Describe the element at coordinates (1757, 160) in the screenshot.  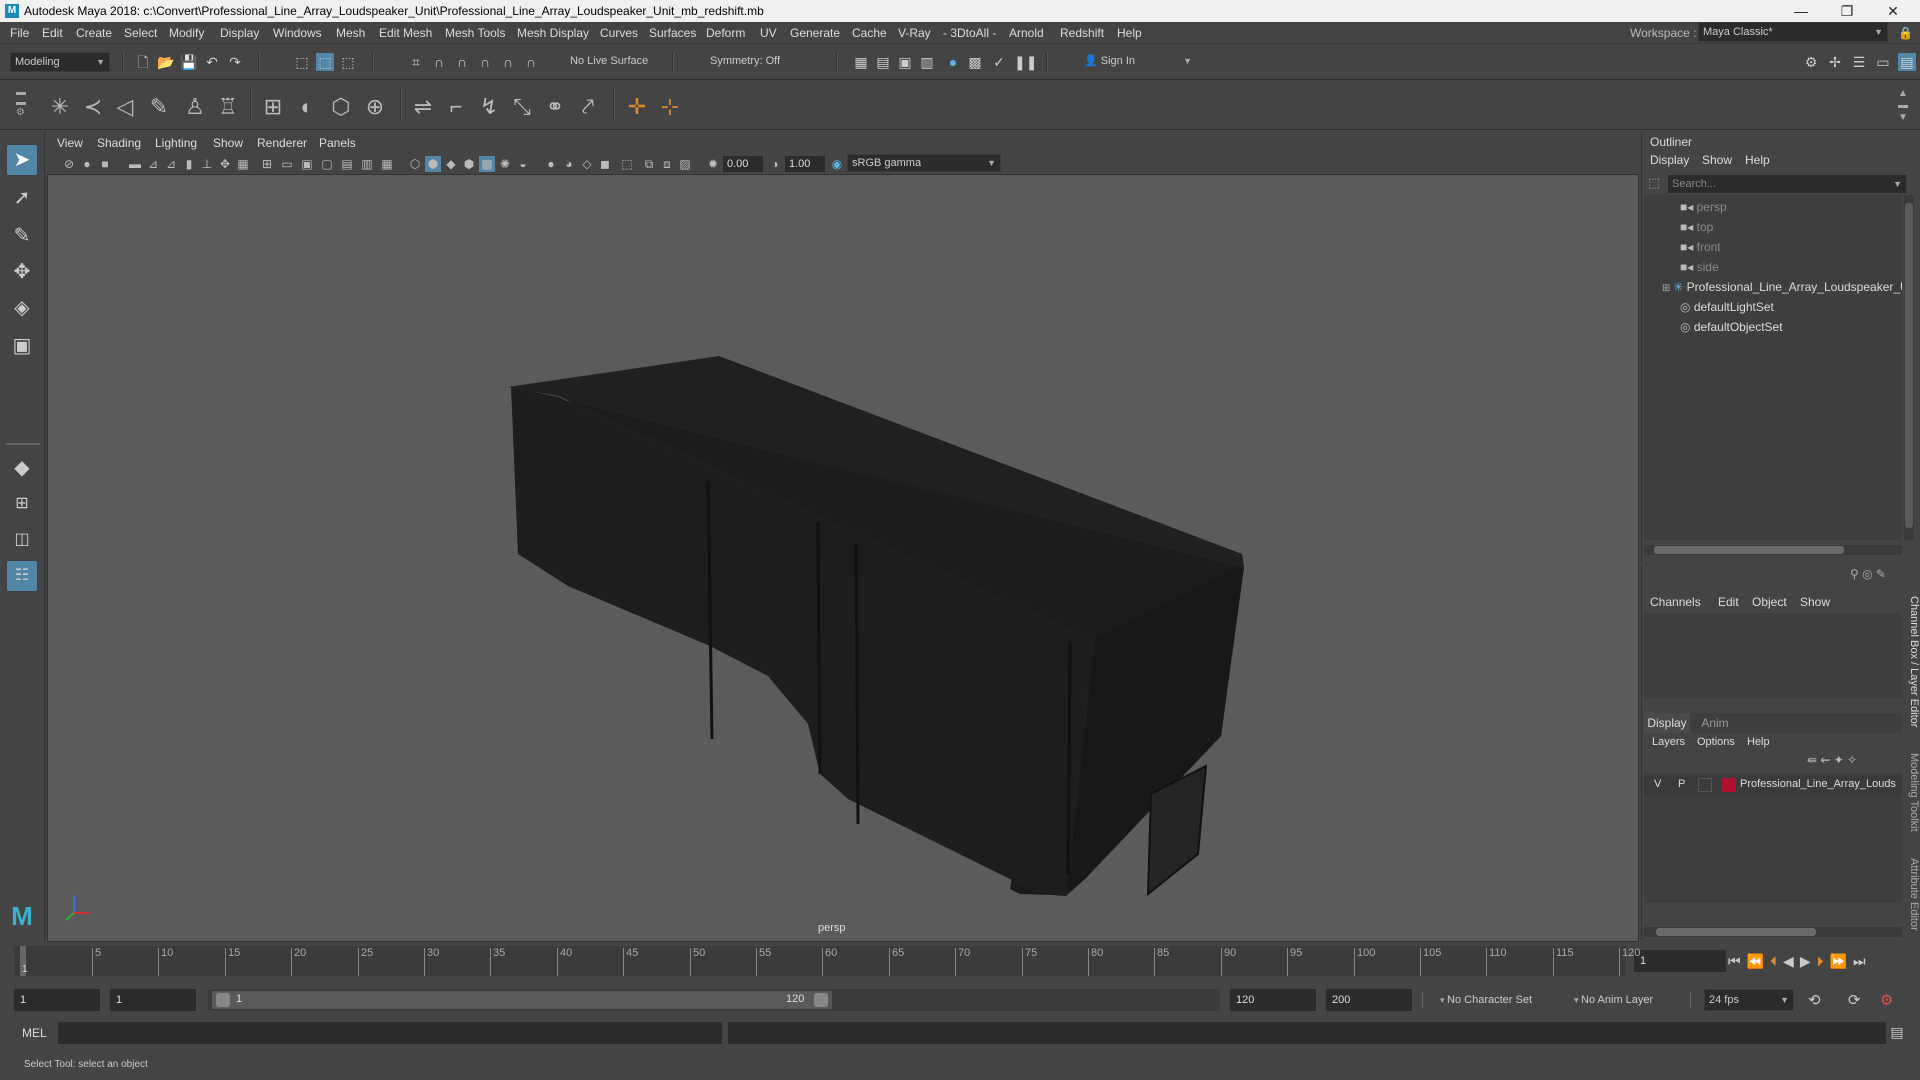
I see `outliner-menu-help: Help` at that location.